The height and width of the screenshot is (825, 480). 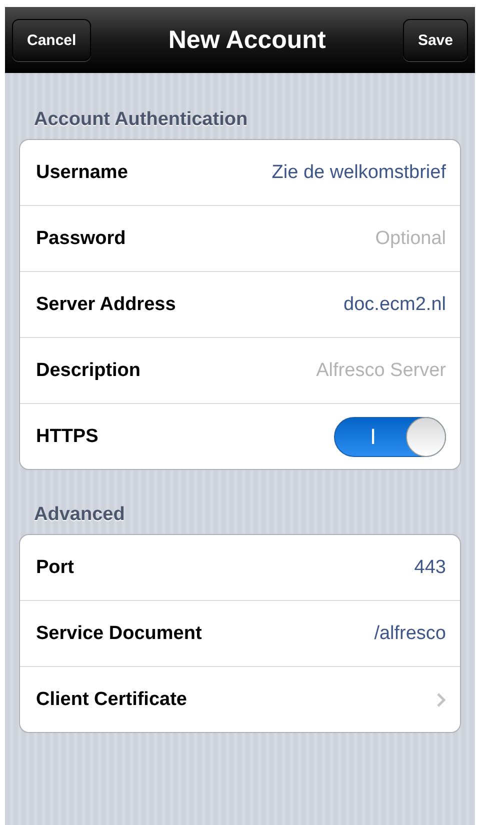 What do you see at coordinates (106, 305) in the screenshot?
I see `row-label: Server Address` at bounding box center [106, 305].